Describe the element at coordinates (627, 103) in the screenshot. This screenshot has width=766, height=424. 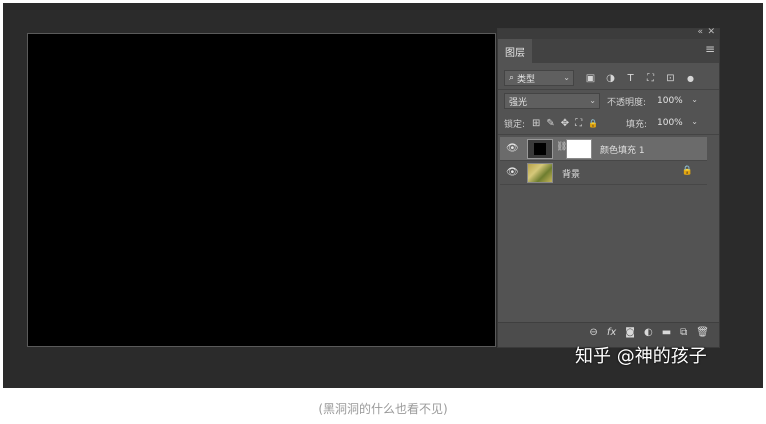
I see `opacity-label: 不透明度:` at that location.